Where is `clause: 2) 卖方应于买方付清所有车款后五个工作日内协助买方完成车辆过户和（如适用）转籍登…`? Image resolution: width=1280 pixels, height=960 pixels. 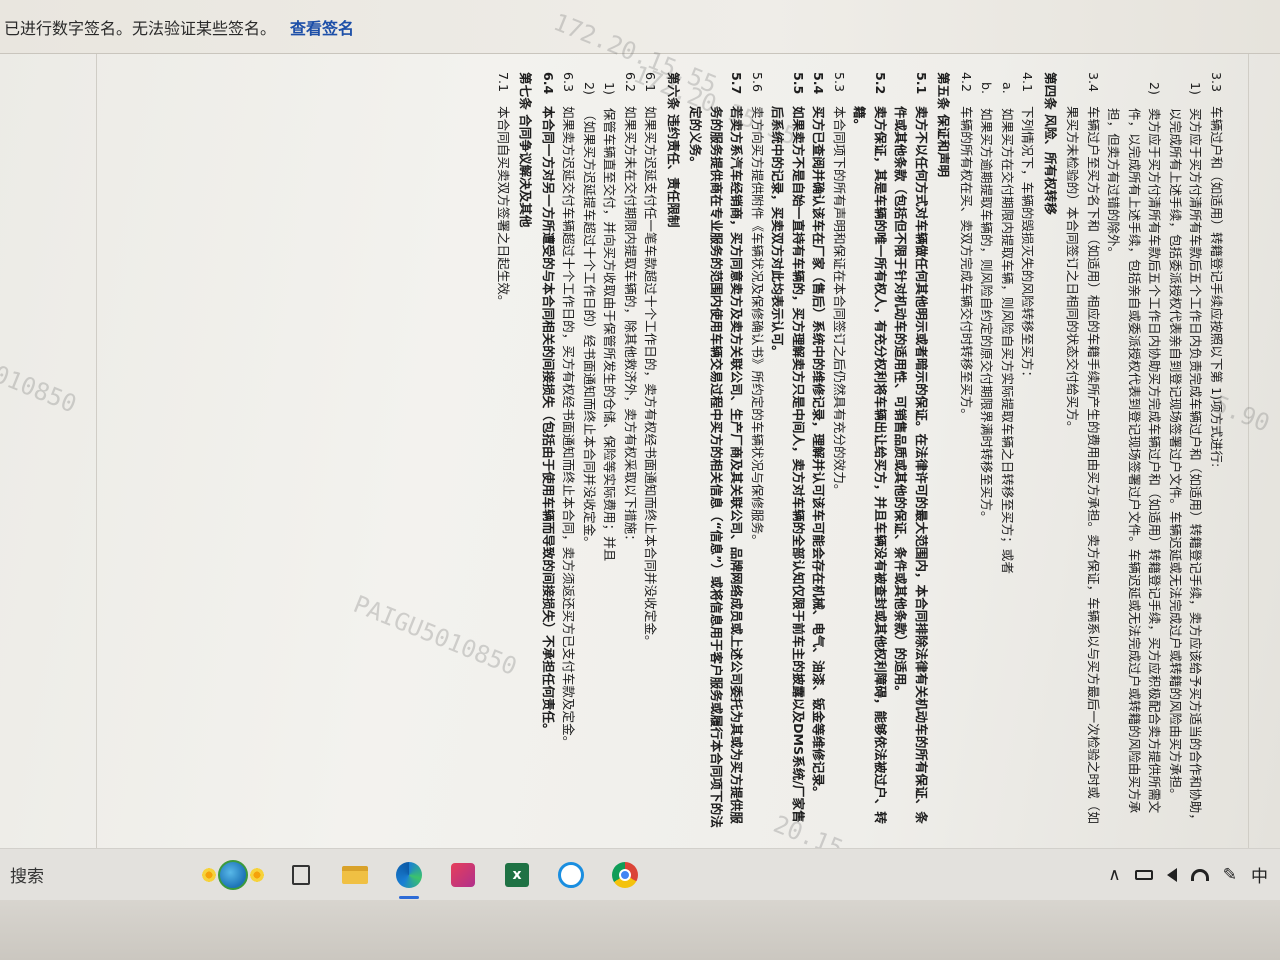 clause: 2) 卖方应于买方付清所有车款后五个工作日内协助买方完成车辆过户和（如适用）转籍登… is located at coordinates (1134, 452).